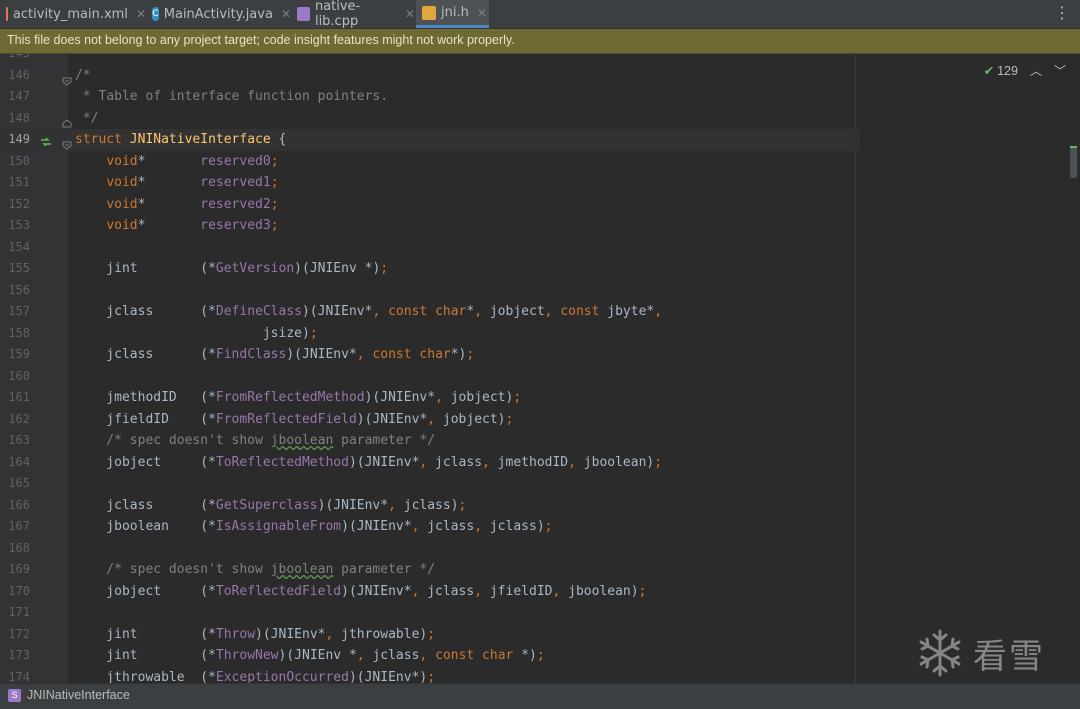  Describe the element at coordinates (19, 461) in the screenshot. I see `line-number: 164` at that location.